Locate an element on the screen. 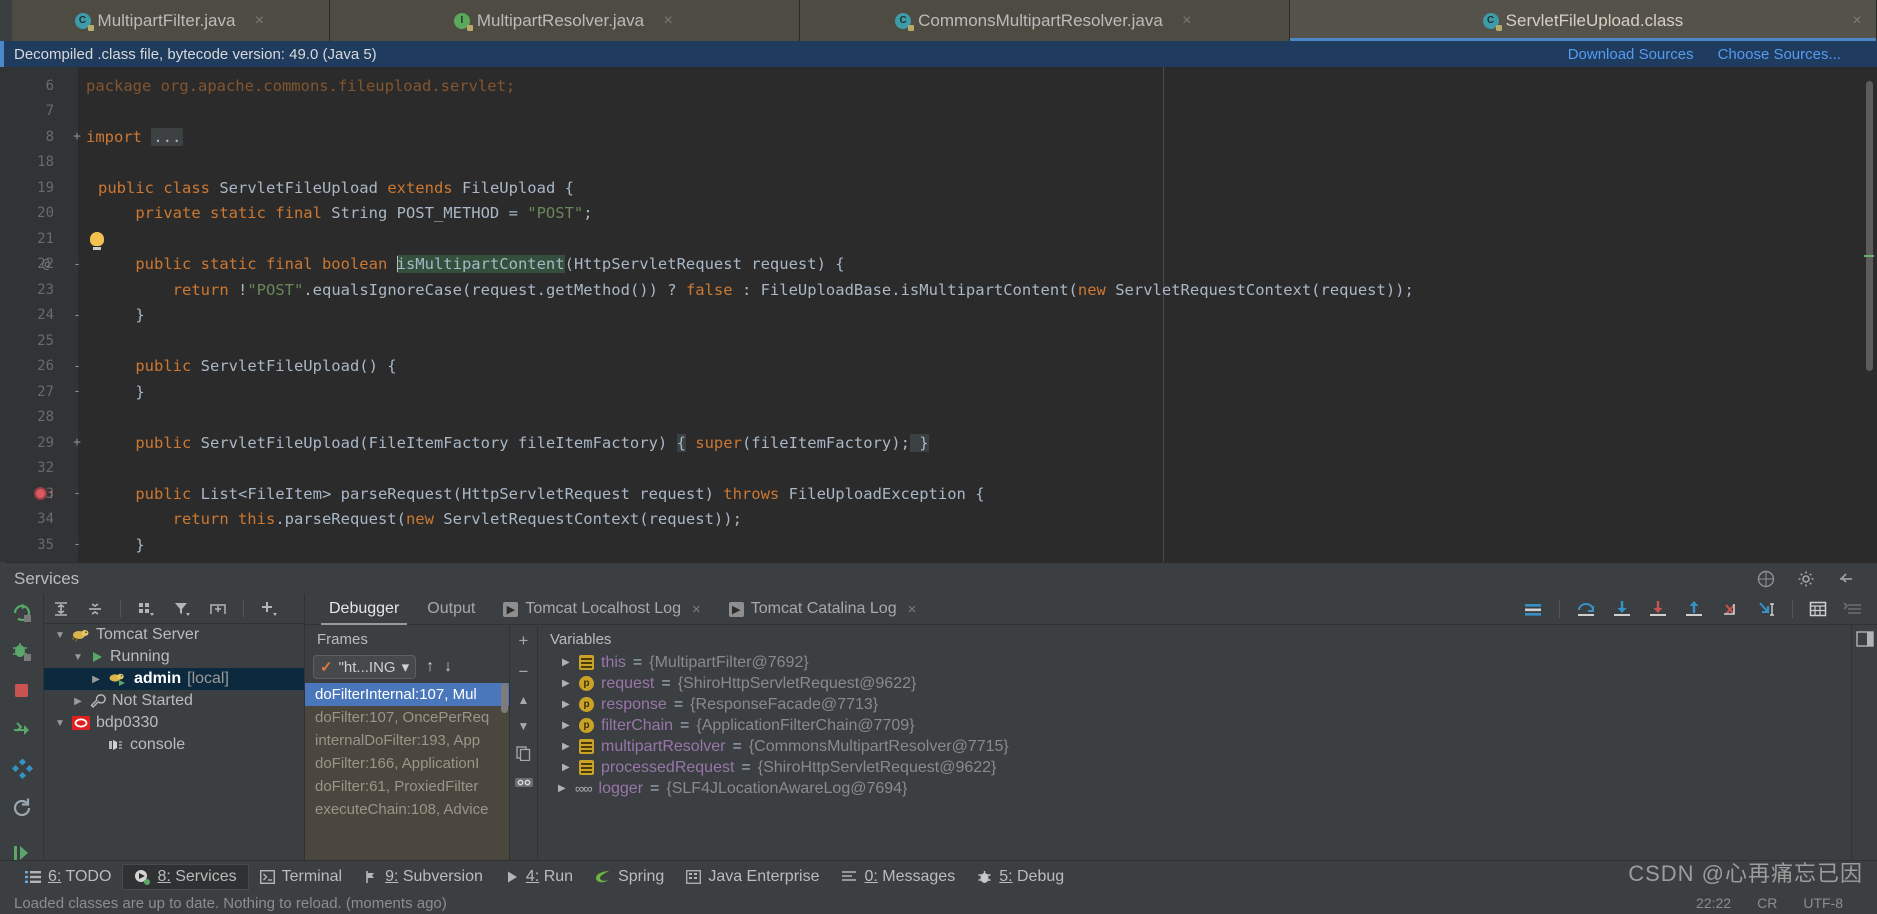  editor-tab-multipartresolver: I MultipartResolver.java × is located at coordinates (565, 20).